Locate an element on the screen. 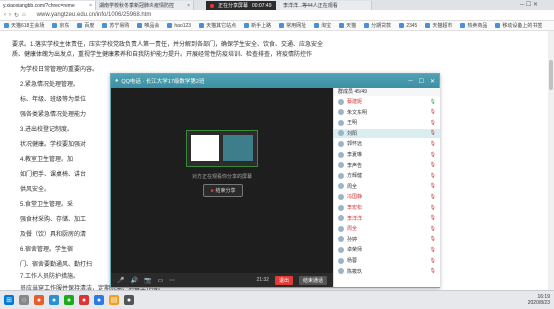 This screenshot has width=554, height=309. bookmark-item: 天猫618主会场 is located at coordinates (24, 25).